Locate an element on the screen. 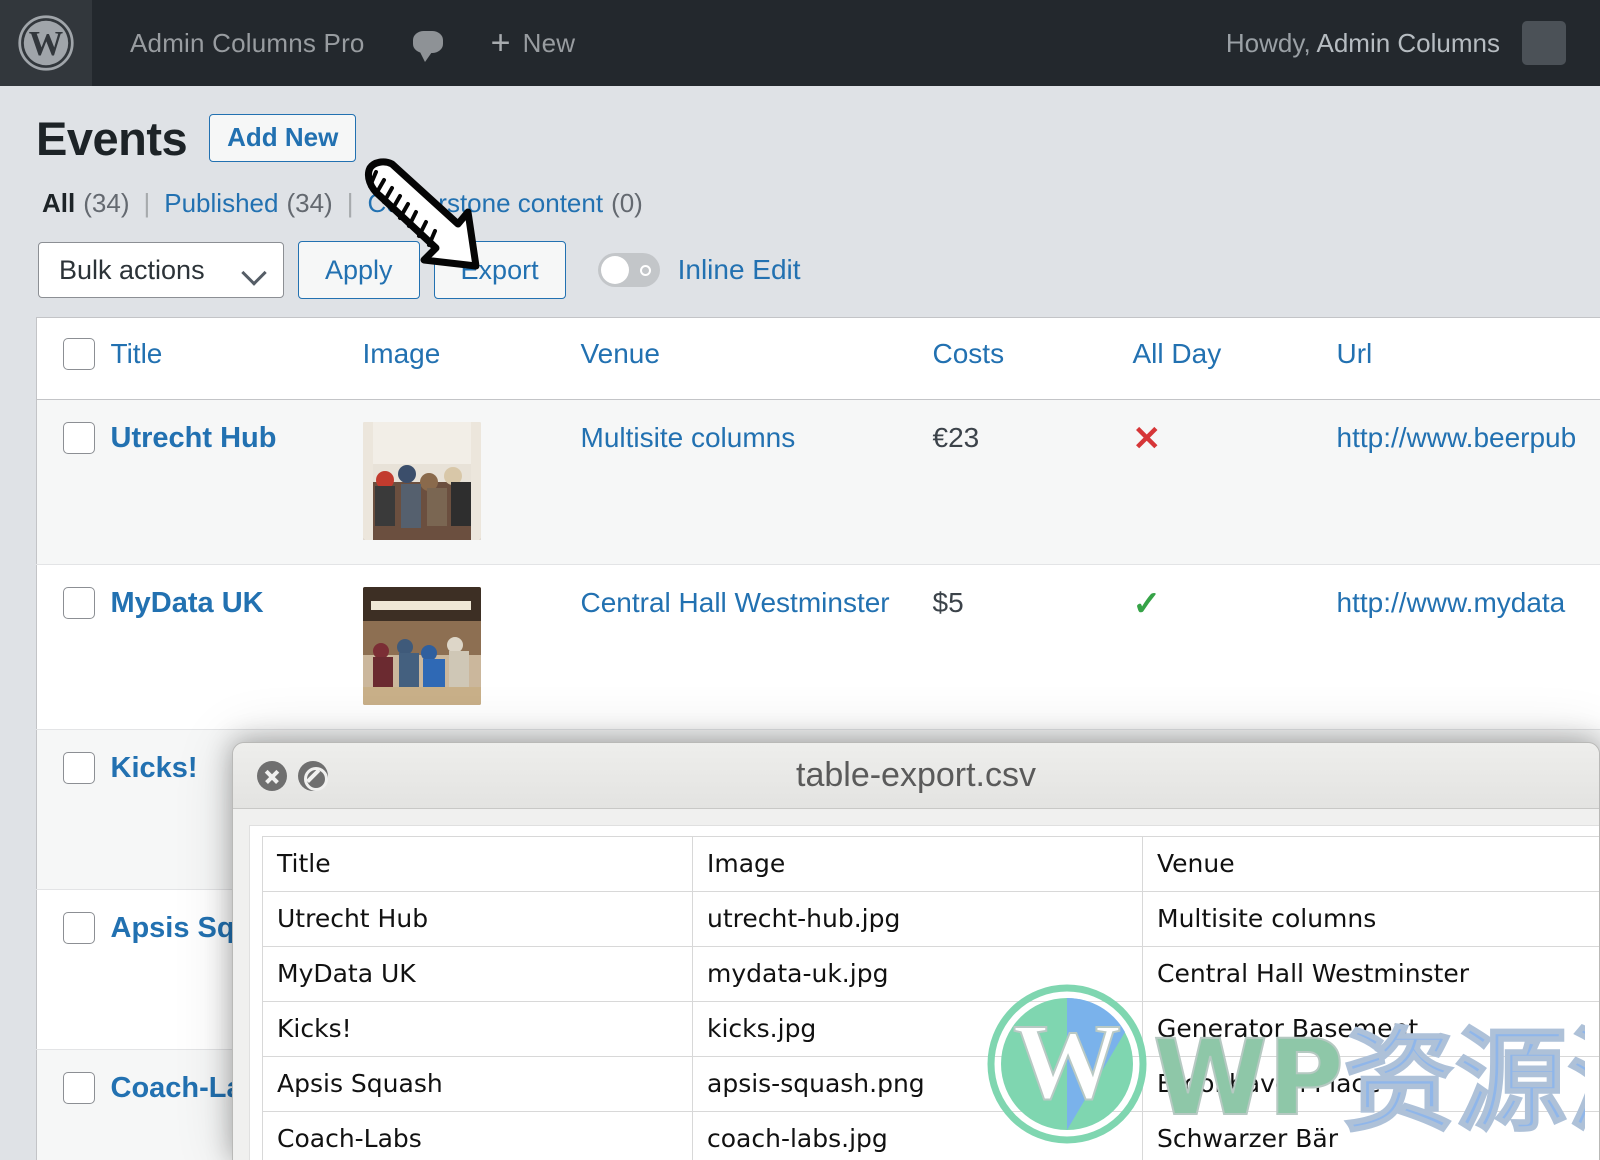 This screenshot has height=1160, width=1600. column-header-title: Title is located at coordinates (236, 358).